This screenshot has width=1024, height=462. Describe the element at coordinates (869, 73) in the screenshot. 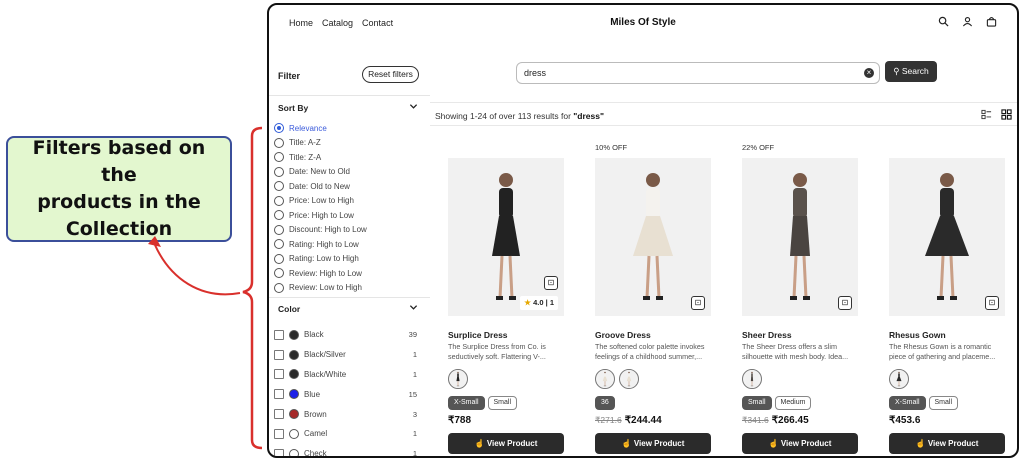

I see `clear-search-icon: ×` at that location.